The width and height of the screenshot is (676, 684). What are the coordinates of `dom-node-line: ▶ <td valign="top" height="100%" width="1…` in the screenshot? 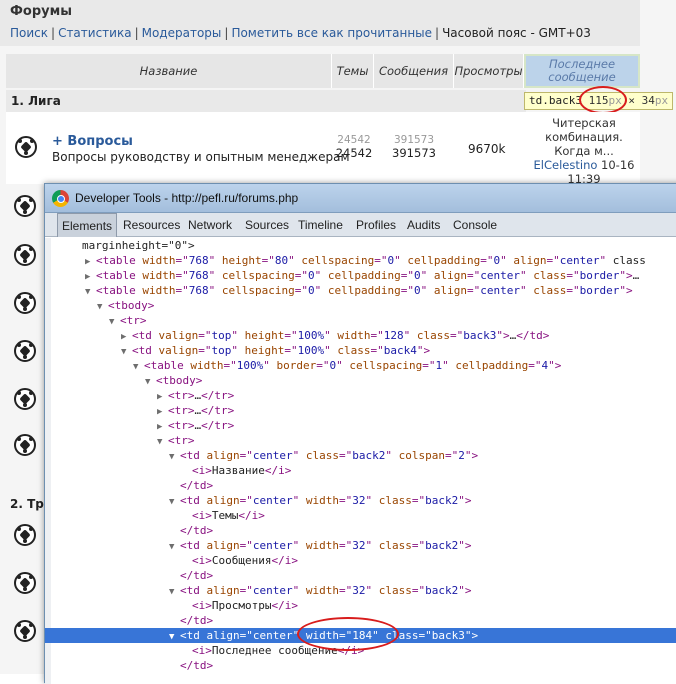 It's located at (360, 335).